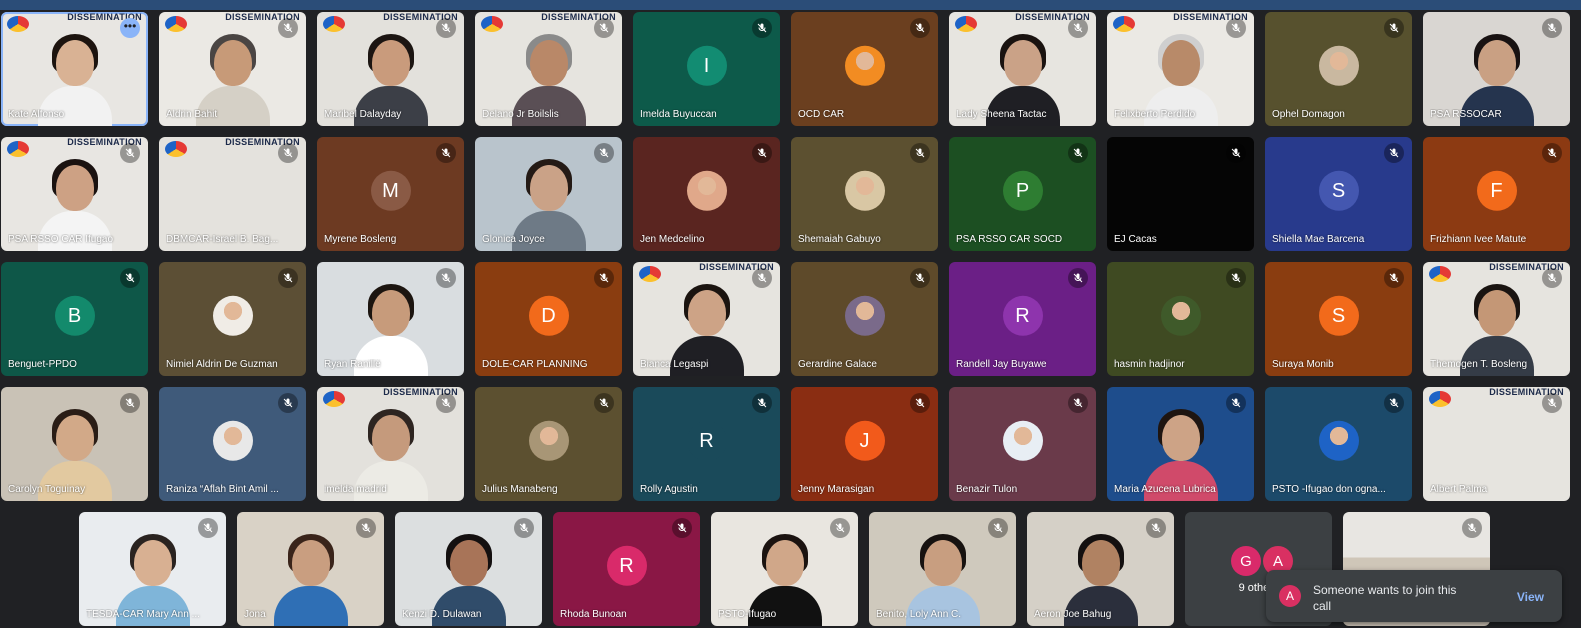 The height and width of the screenshot is (628, 1581). I want to click on participant-tile: DISSEMINATION Themogen T. Bosleng, so click(1496, 319).